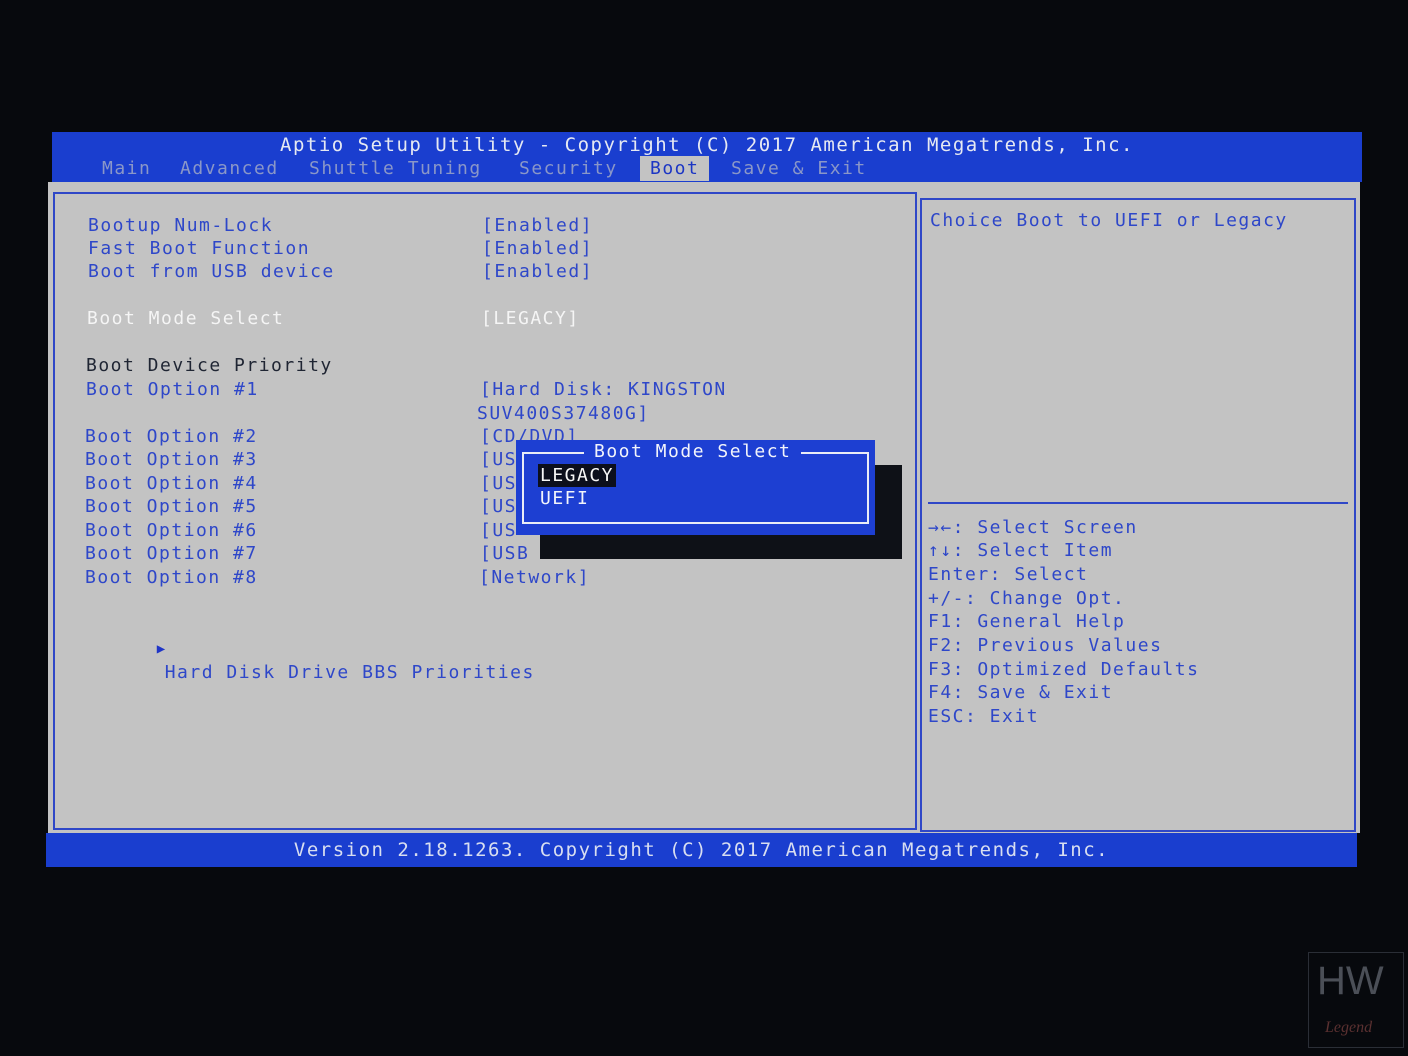 The image size is (1408, 1056). Describe the element at coordinates (693, 452) in the screenshot. I see `popup-title: Boot Mode Select` at that location.